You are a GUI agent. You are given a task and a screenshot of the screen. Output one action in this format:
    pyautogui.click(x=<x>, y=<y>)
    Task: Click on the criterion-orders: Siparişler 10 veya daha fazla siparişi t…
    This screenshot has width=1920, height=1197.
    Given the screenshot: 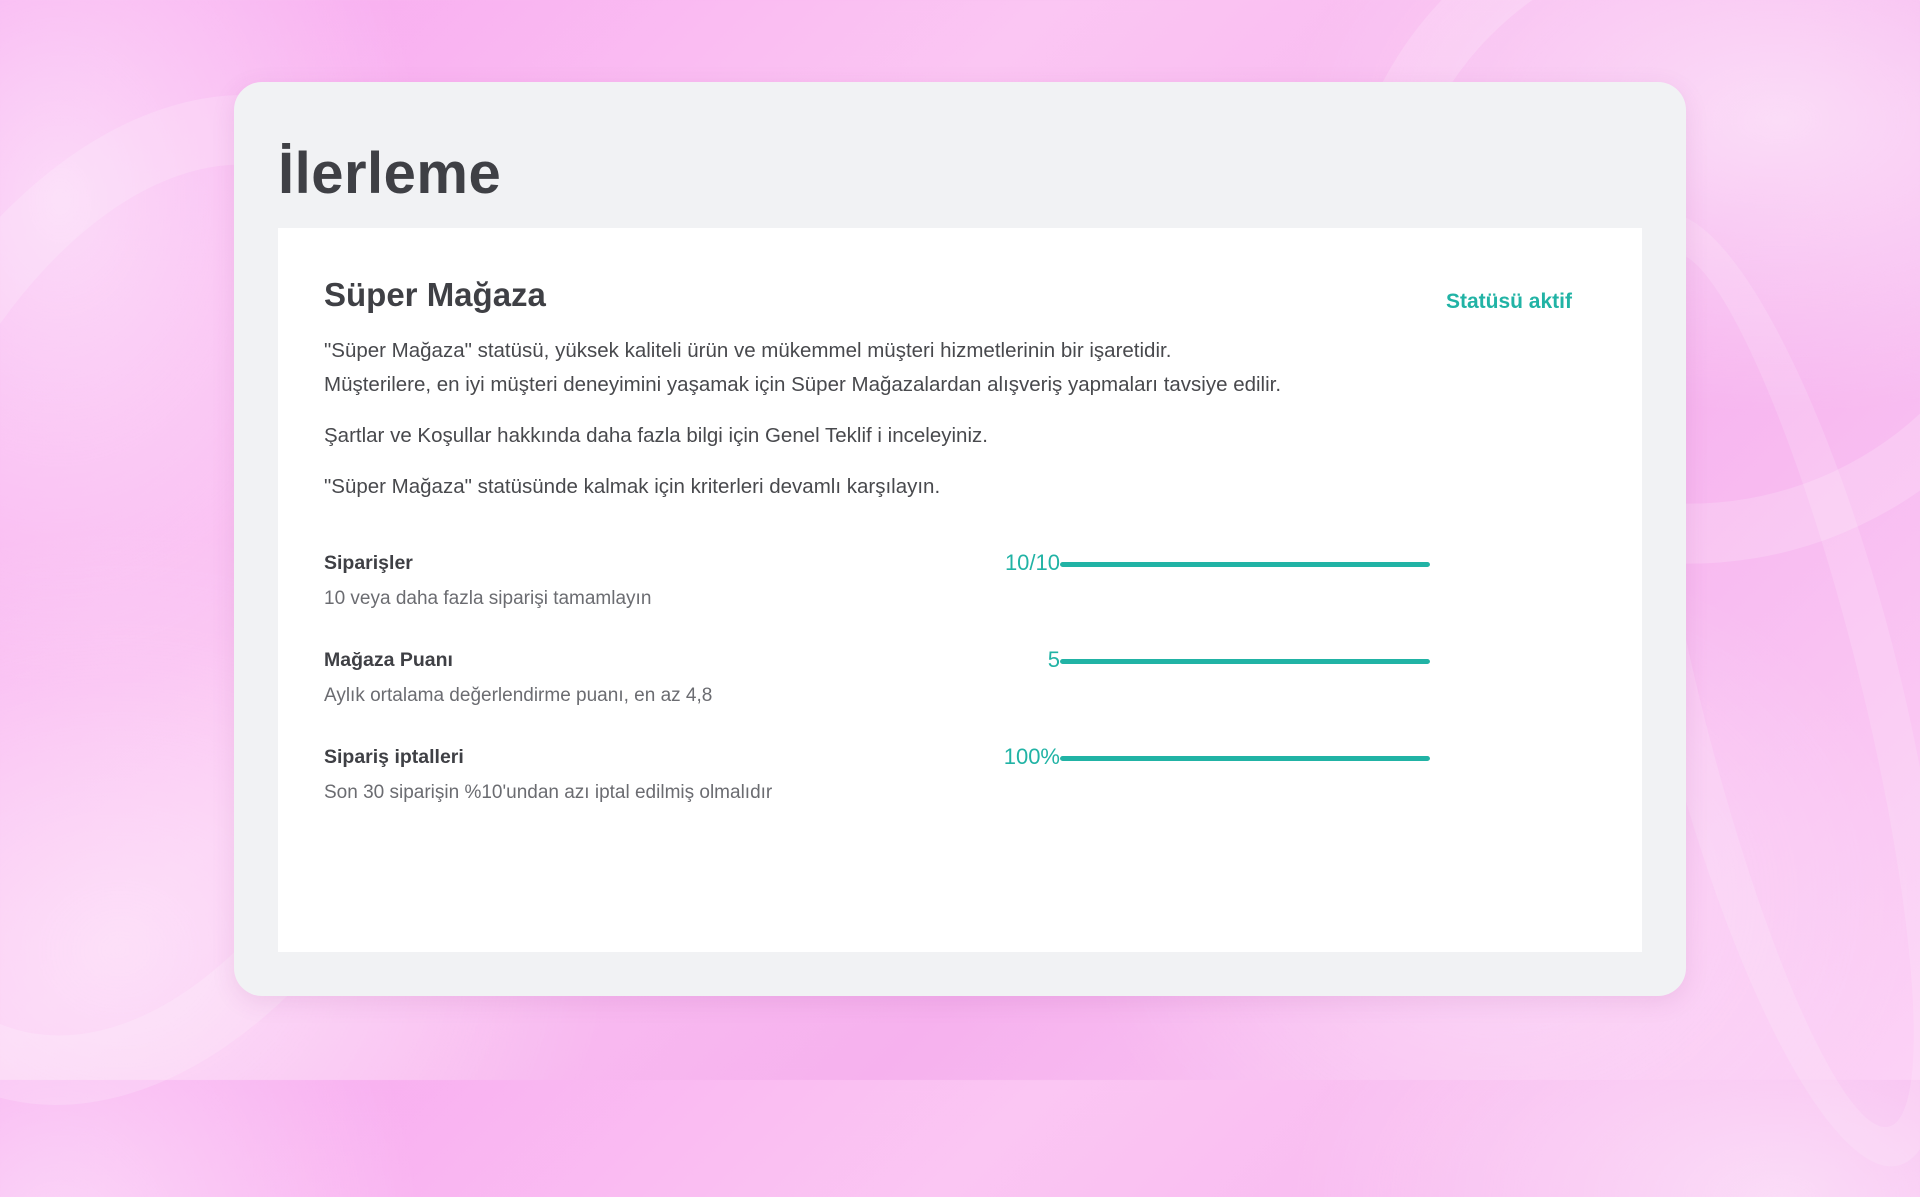 What is the action you would take?
    pyautogui.click(x=877, y=599)
    